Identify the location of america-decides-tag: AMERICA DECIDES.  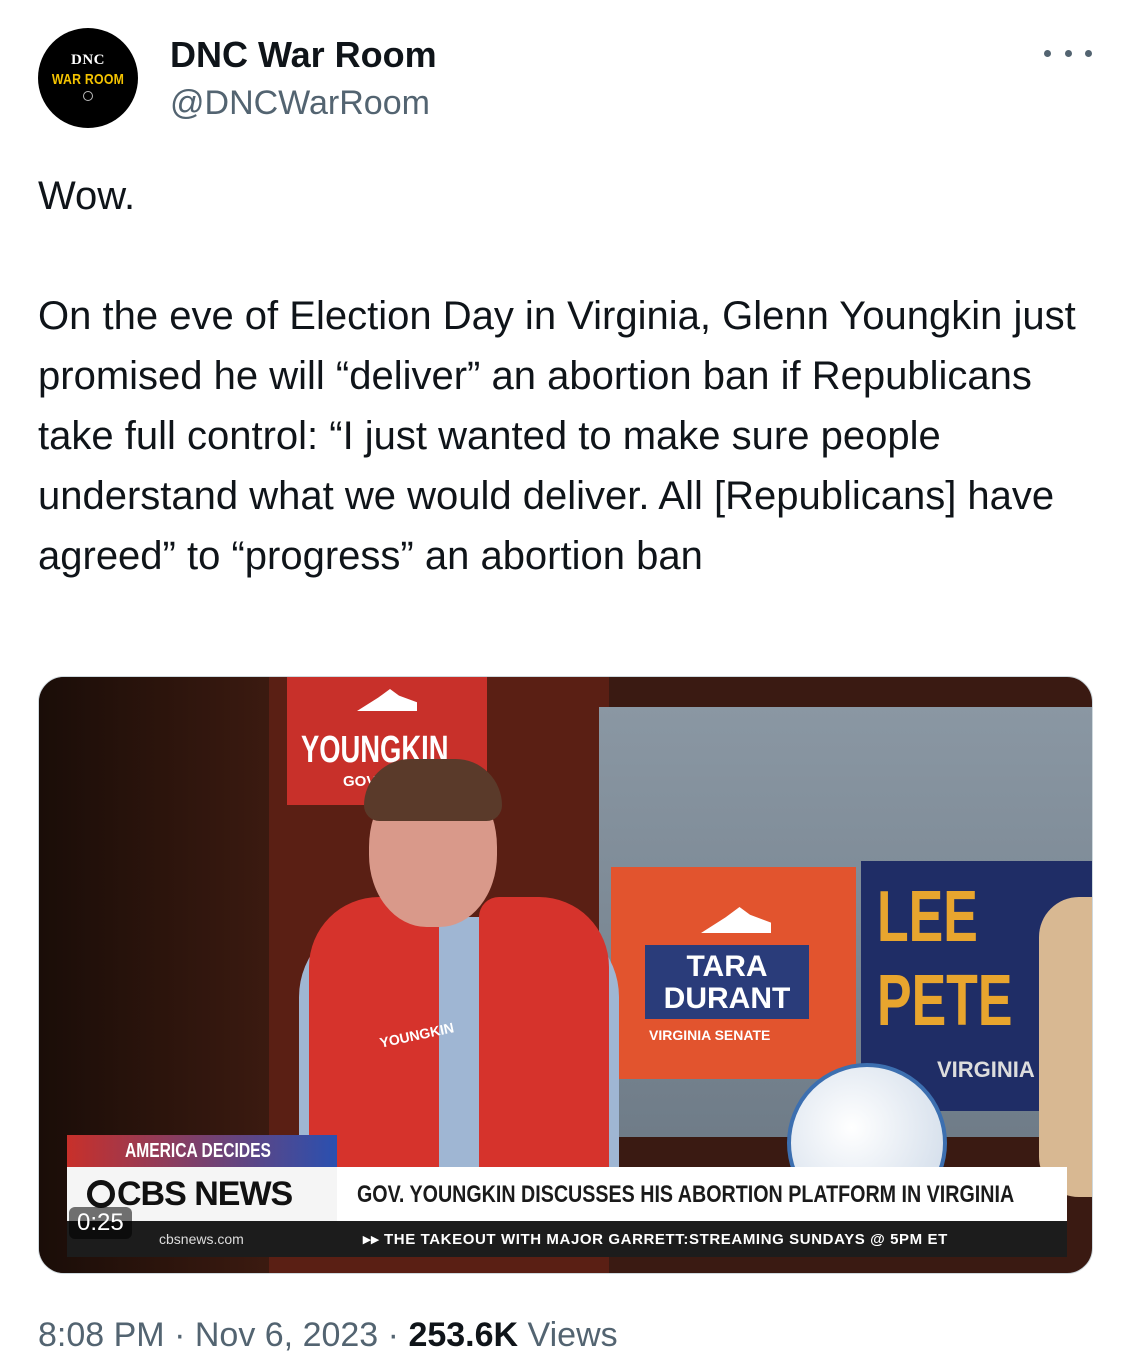
(202, 1151).